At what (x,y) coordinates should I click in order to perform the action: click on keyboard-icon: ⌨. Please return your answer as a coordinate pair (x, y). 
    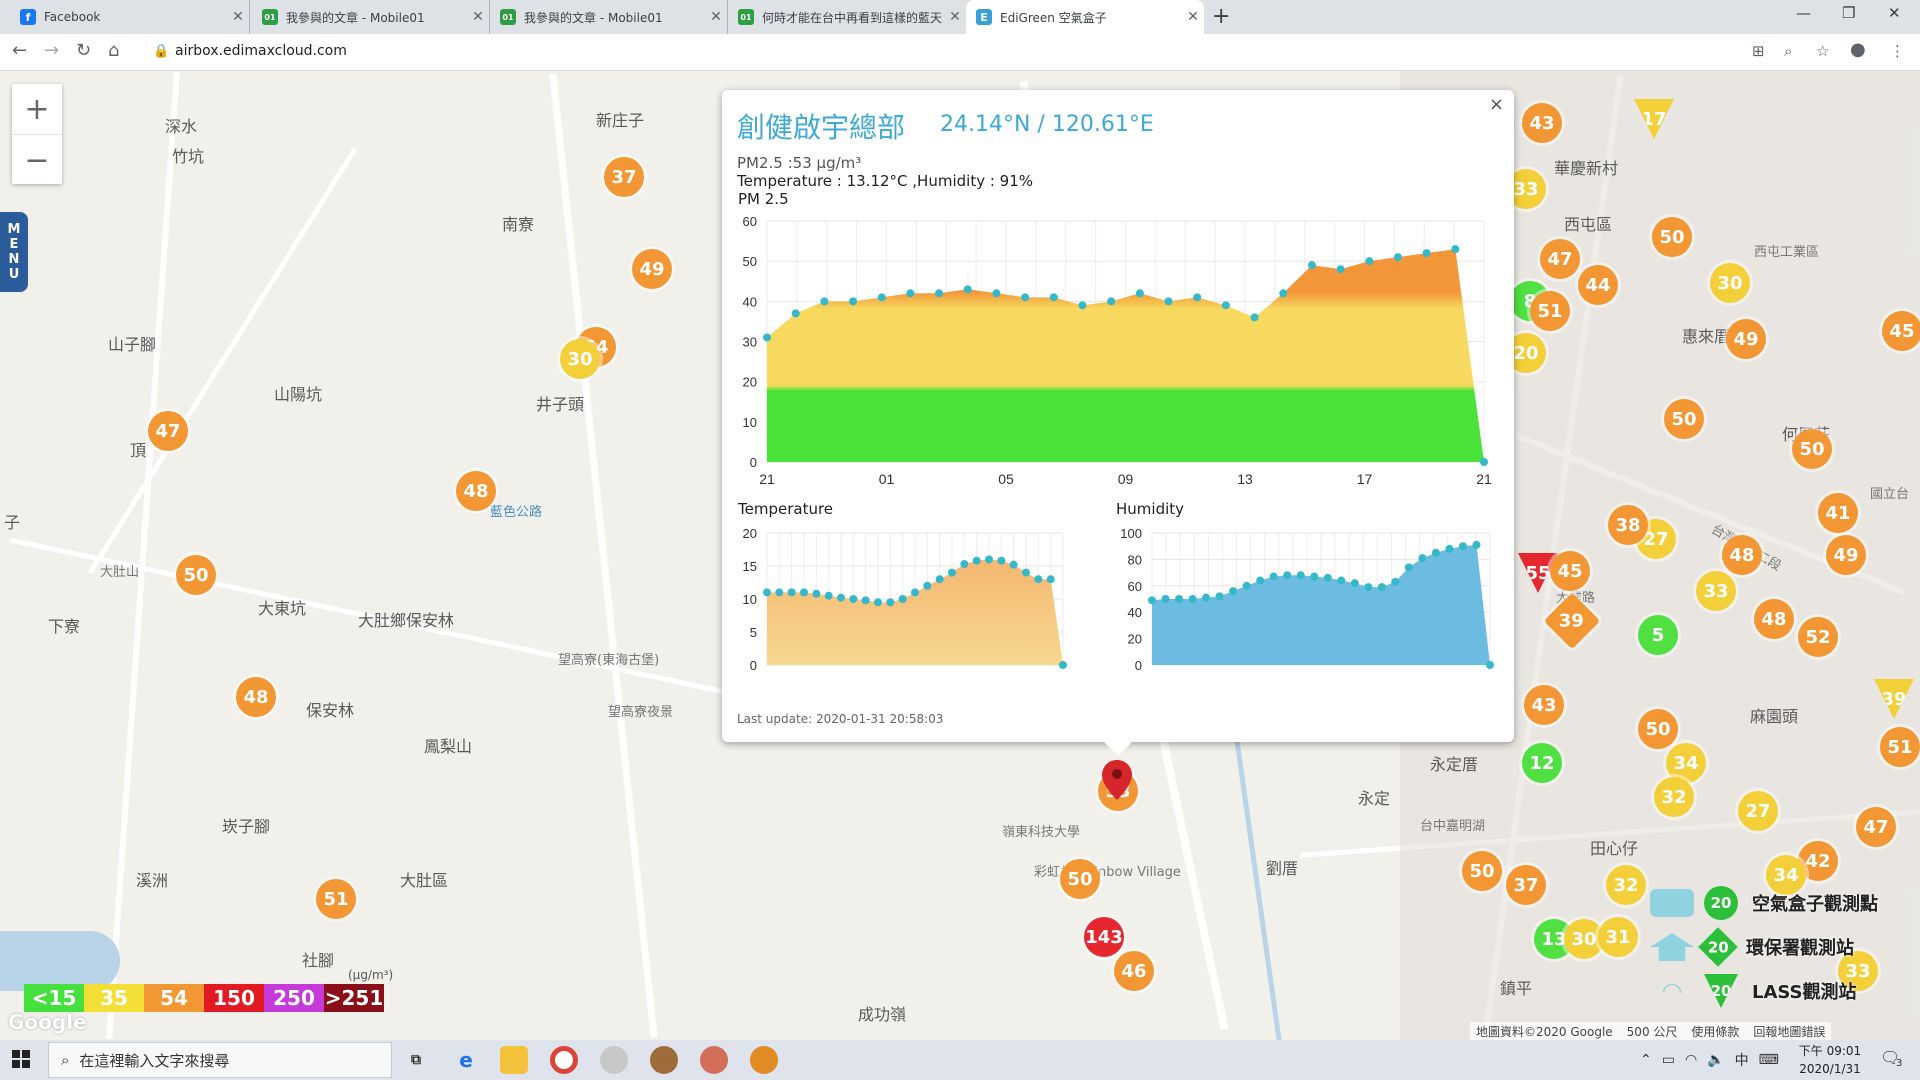
    Looking at the image, I should click on (1769, 1060).